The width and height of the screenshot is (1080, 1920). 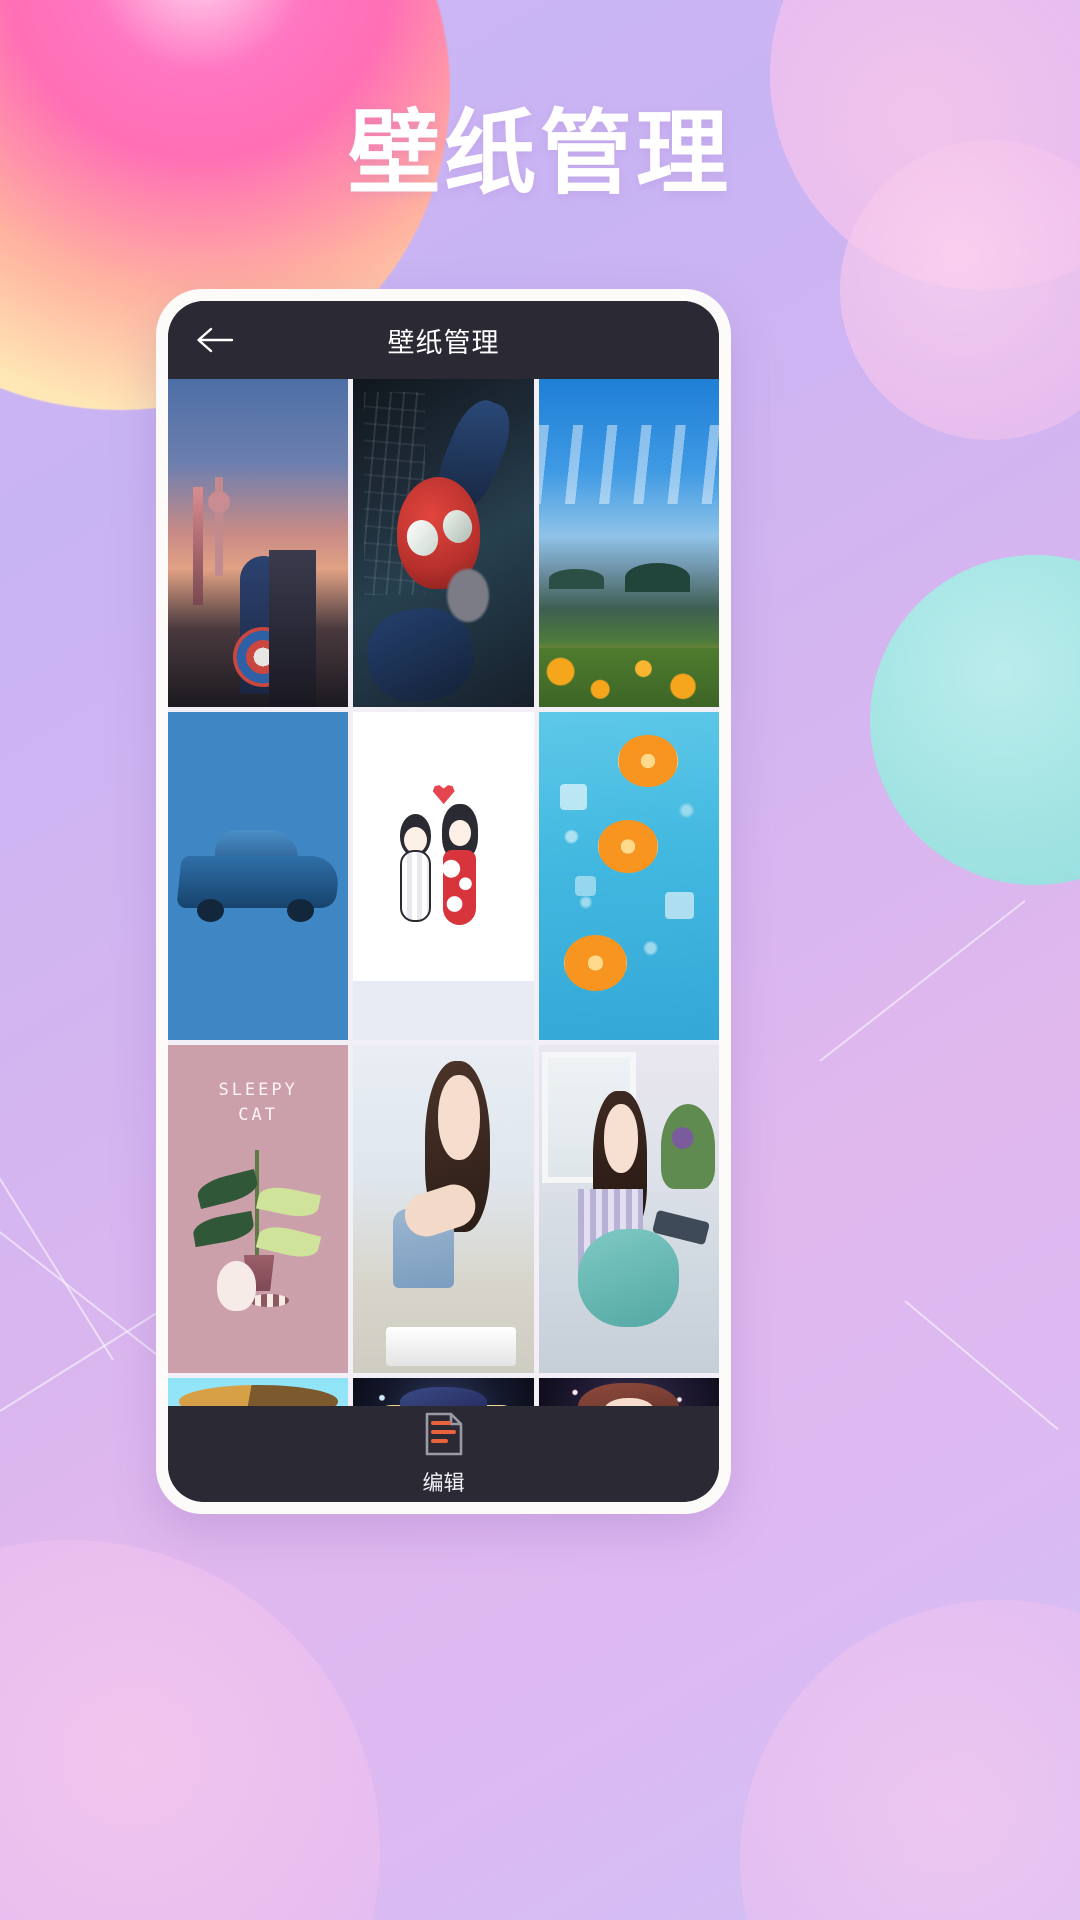 I want to click on tab-edit: 编辑, so click(x=444, y=1454).